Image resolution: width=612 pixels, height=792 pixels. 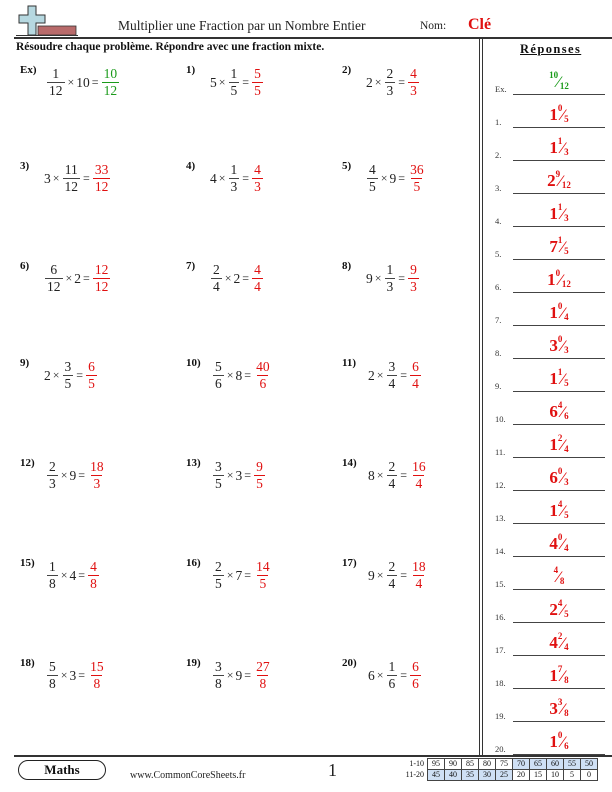 What do you see at coordinates (91, 375) in the screenshot?
I see `result-fraction: 65` at bounding box center [91, 375].